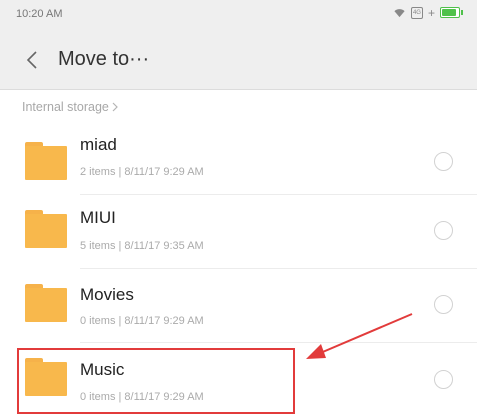  Describe the element at coordinates (98, 217) in the screenshot. I see `folder-name: MIUI` at that location.